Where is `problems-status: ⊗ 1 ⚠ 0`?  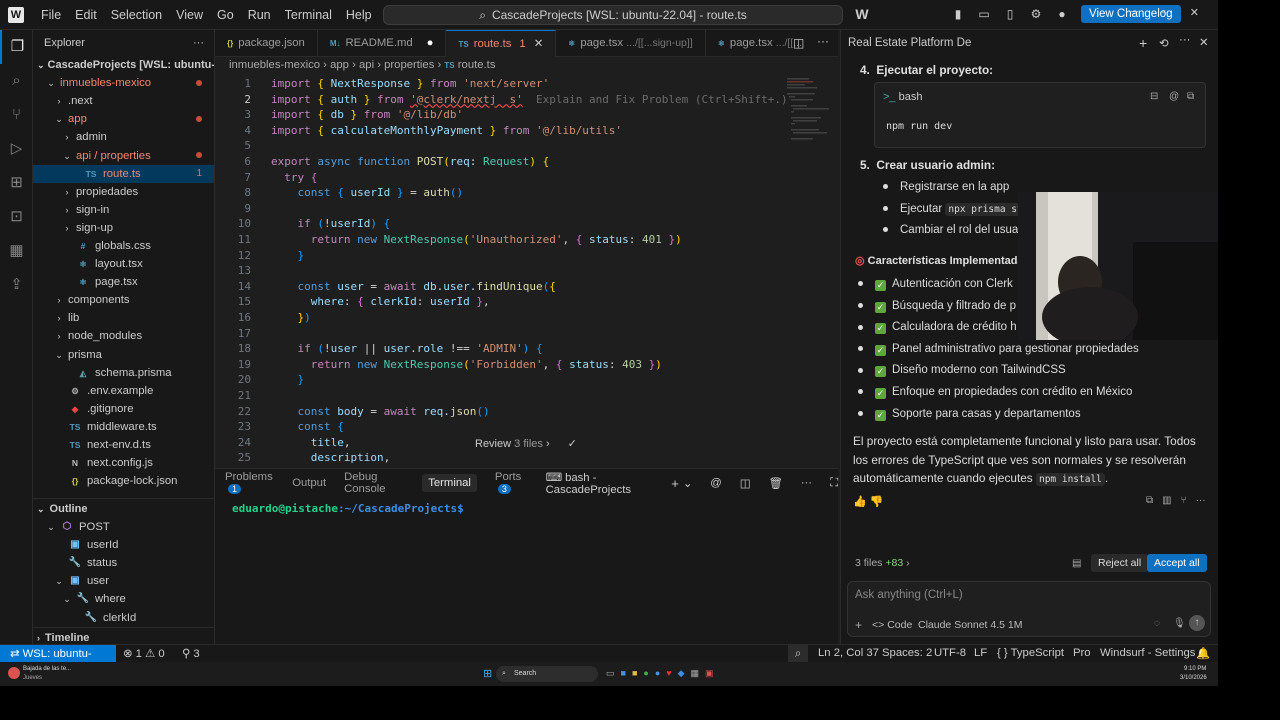 problems-status: ⊗ 1 ⚠ 0 is located at coordinates (144, 653).